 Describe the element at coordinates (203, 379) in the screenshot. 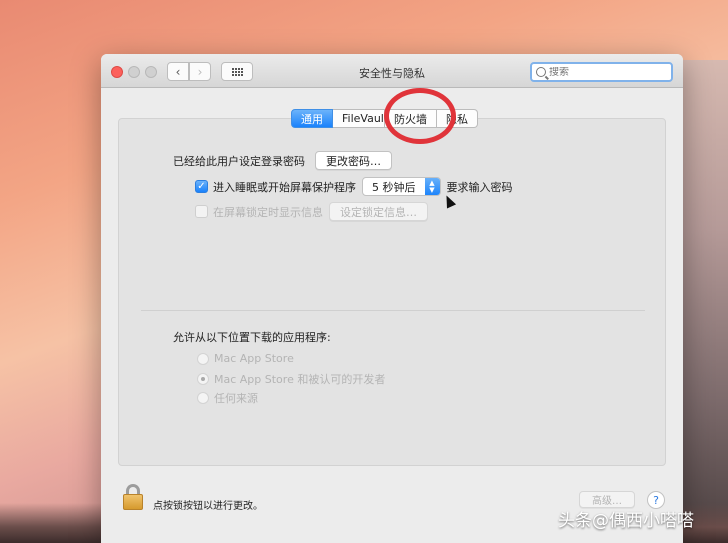

I see `radio-identified-developers` at that location.